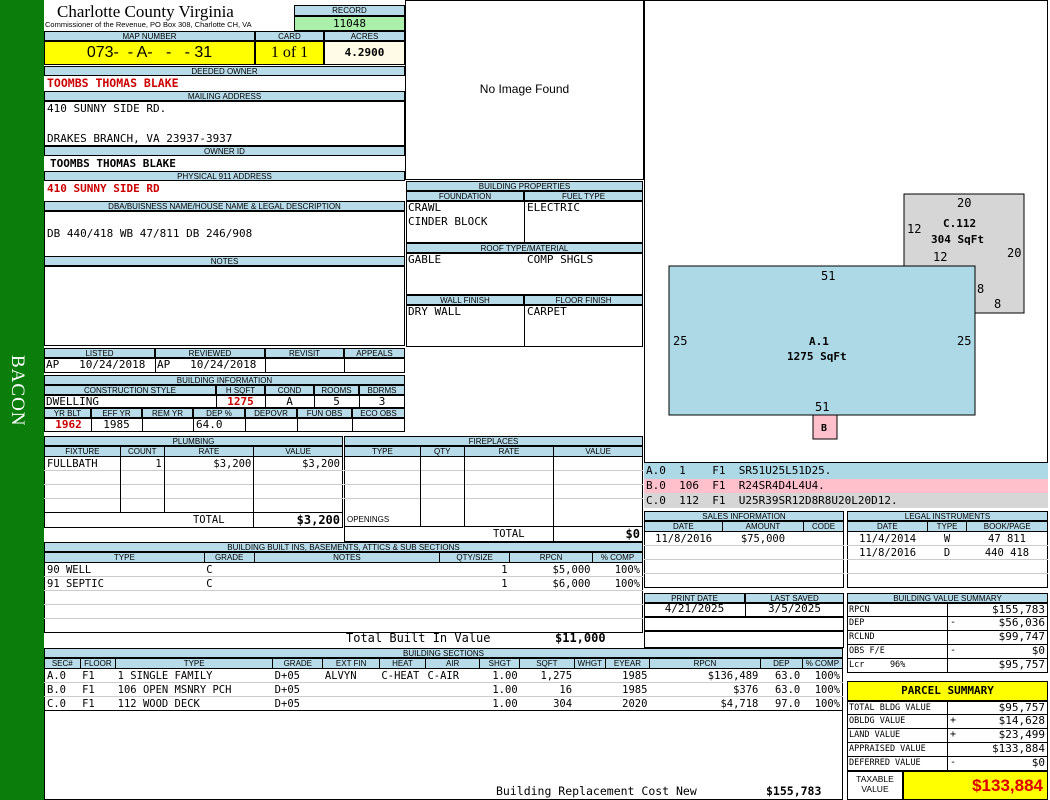 This screenshot has width=1050, height=800. Describe the element at coordinates (824, 428) in the screenshot. I see `sketch-label: B` at that location.